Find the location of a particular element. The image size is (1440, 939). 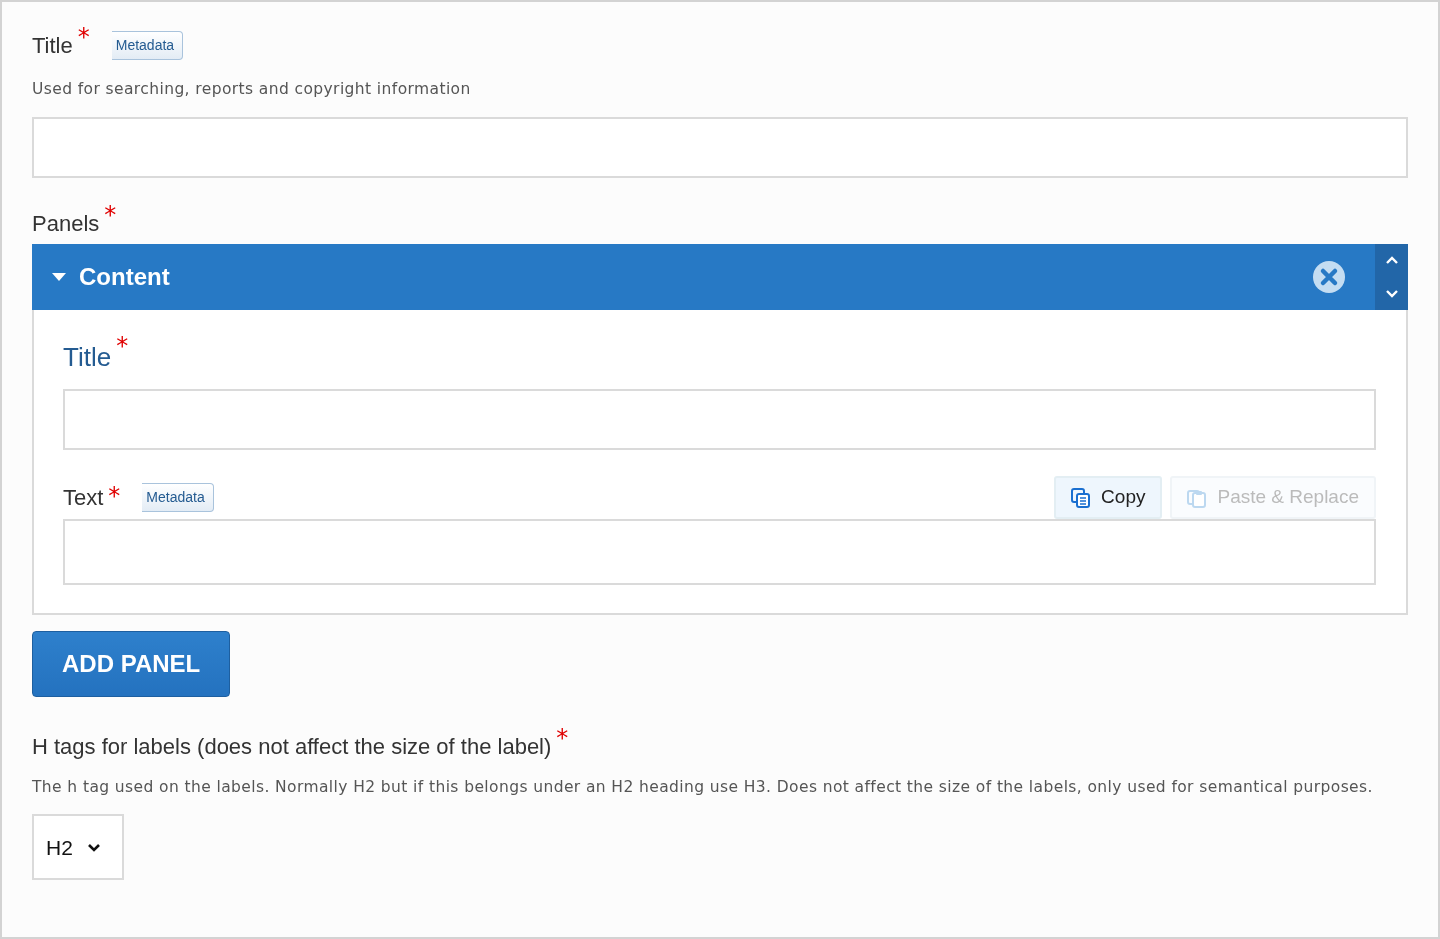

panel-toggle: Content is located at coordinates (101, 277).